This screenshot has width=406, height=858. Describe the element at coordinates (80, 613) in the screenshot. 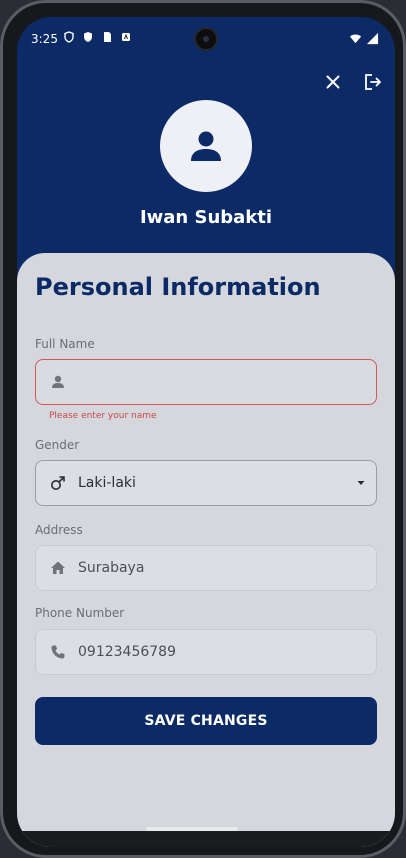

I see `phone-label: Phone Number` at that location.